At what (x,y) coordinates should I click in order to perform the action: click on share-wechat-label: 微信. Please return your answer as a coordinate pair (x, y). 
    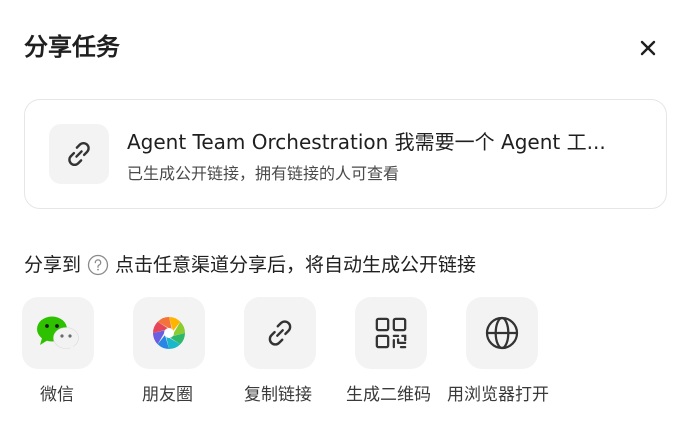
    Looking at the image, I should click on (57, 395).